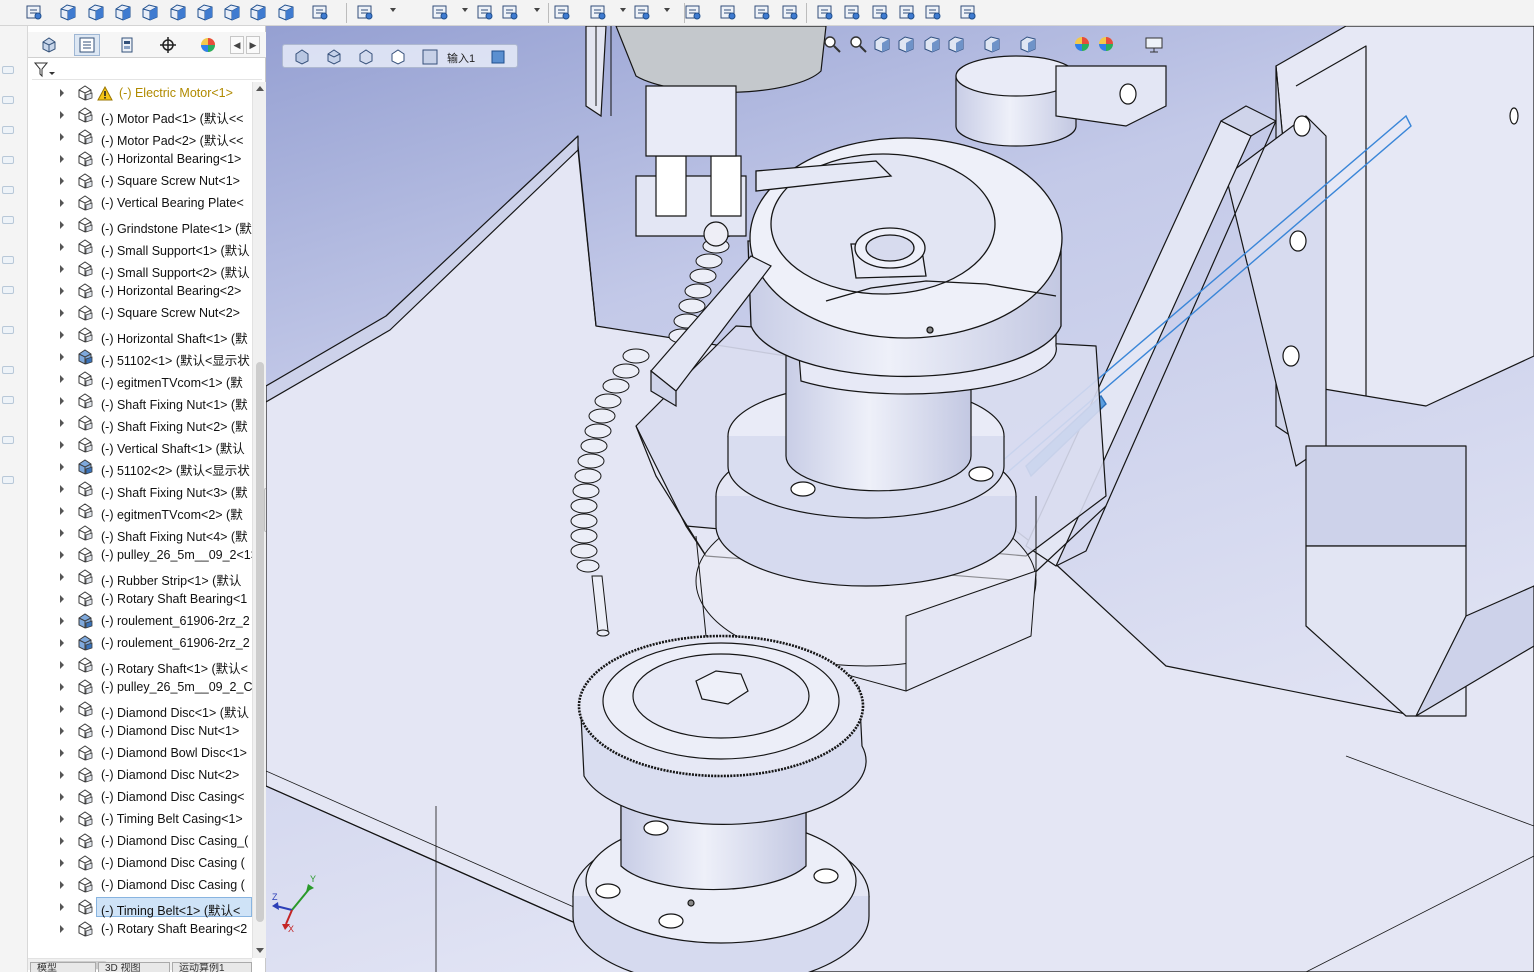 Image resolution: width=1534 pixels, height=972 pixels. I want to click on magic-brush-icon, so click(320, 12).